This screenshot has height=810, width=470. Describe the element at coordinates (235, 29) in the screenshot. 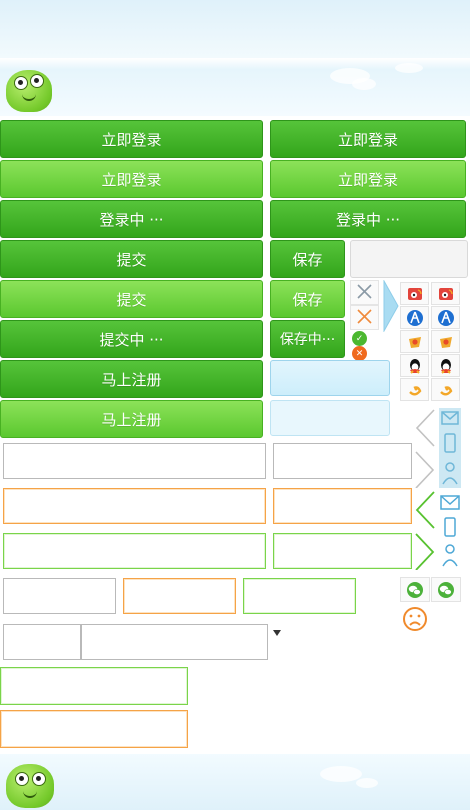

I see `header-band` at that location.